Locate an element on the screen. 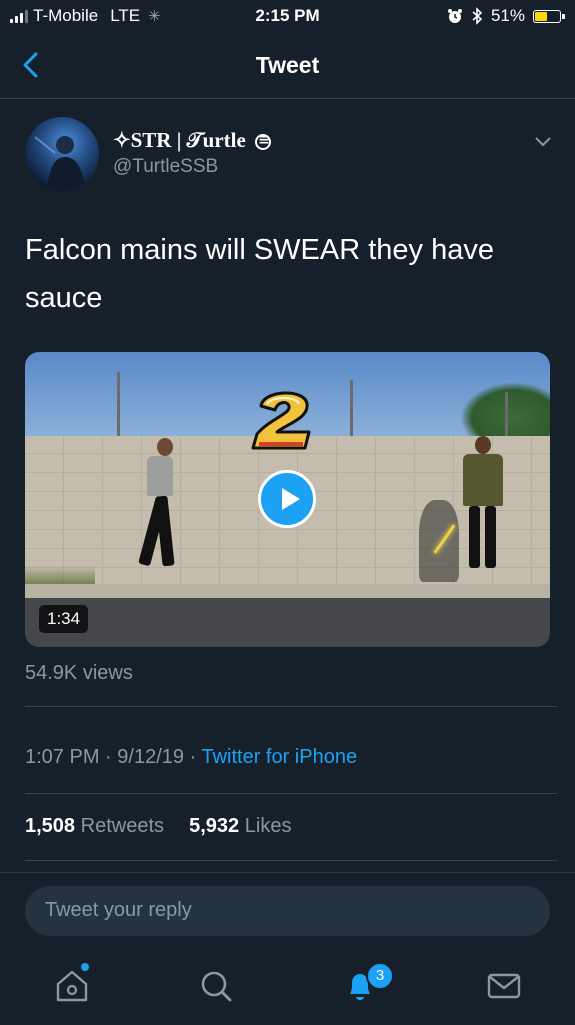  battery-icon is located at coordinates (549, 16).